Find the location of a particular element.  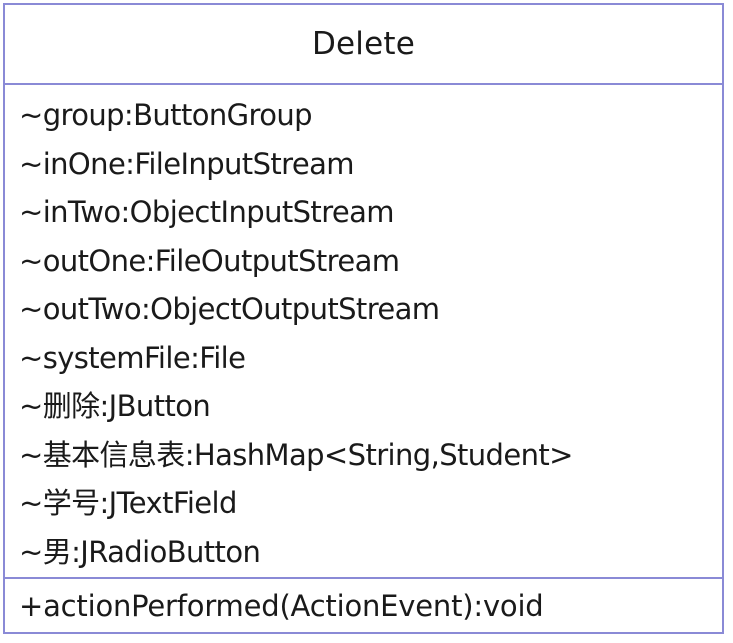

class-name: Delete is located at coordinates (363, 44).